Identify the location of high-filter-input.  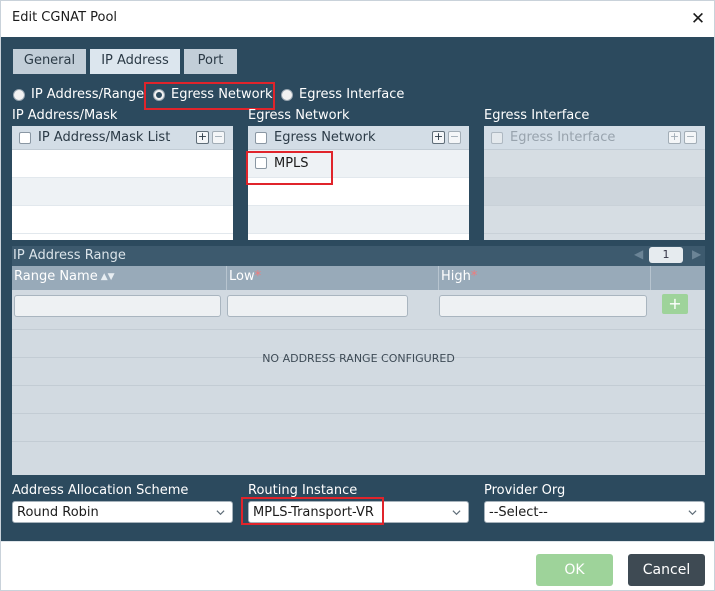
(543, 306).